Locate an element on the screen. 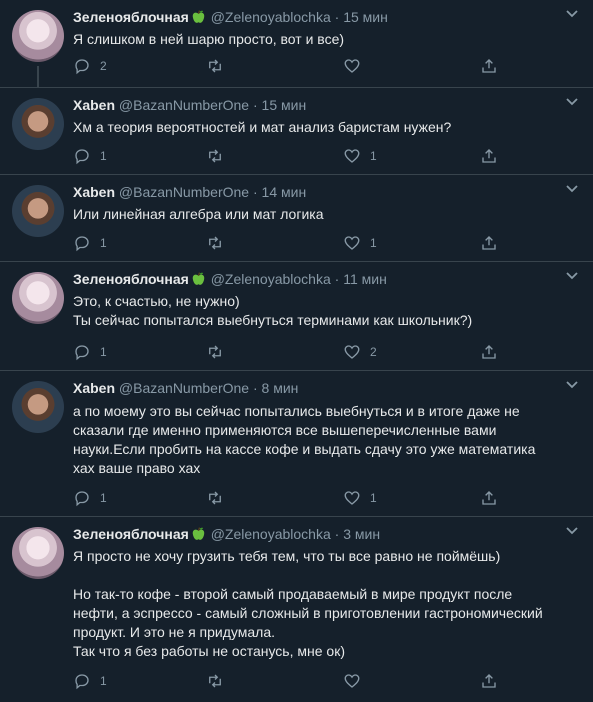 The image size is (593, 702). tweet-header: Xaben @BazanNumberOne · 15 мин is located at coordinates (313, 105).